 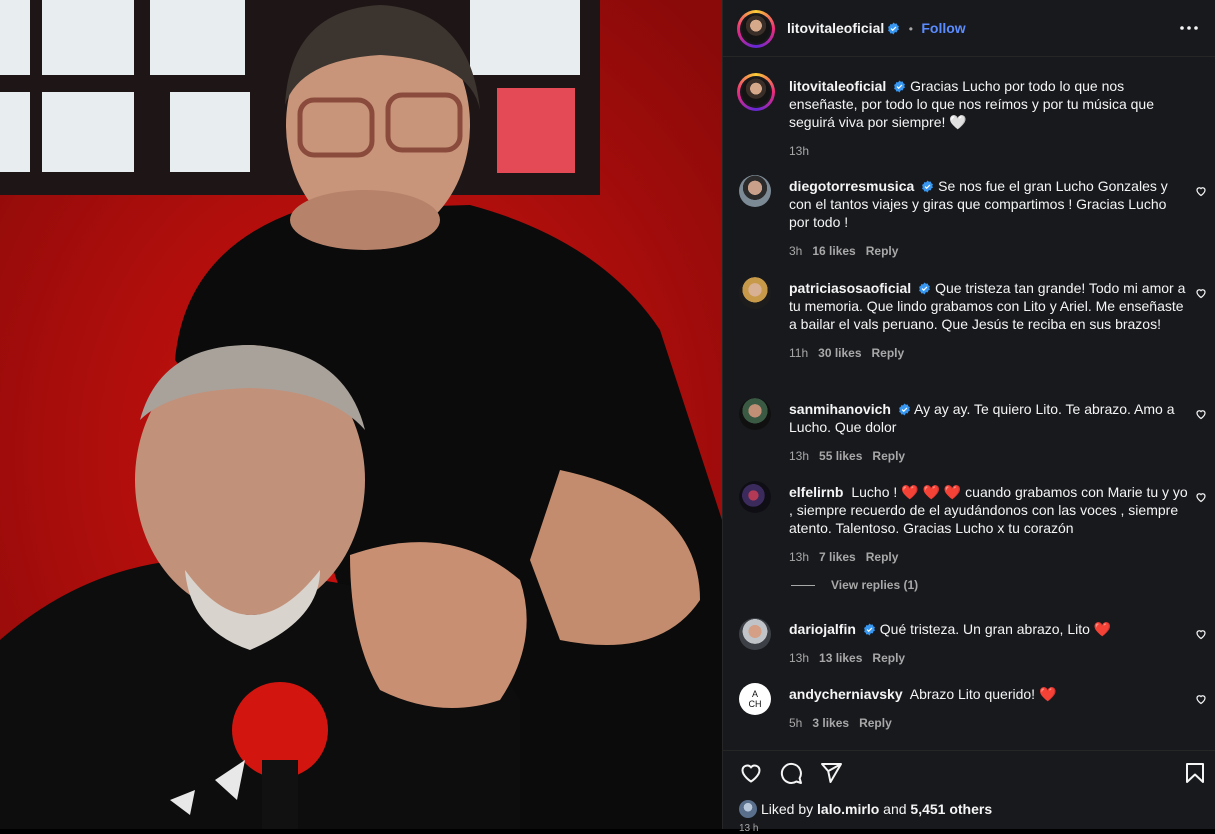 What do you see at coordinates (874, 492) in the screenshot?
I see `comment-text-start: Lucho !` at bounding box center [874, 492].